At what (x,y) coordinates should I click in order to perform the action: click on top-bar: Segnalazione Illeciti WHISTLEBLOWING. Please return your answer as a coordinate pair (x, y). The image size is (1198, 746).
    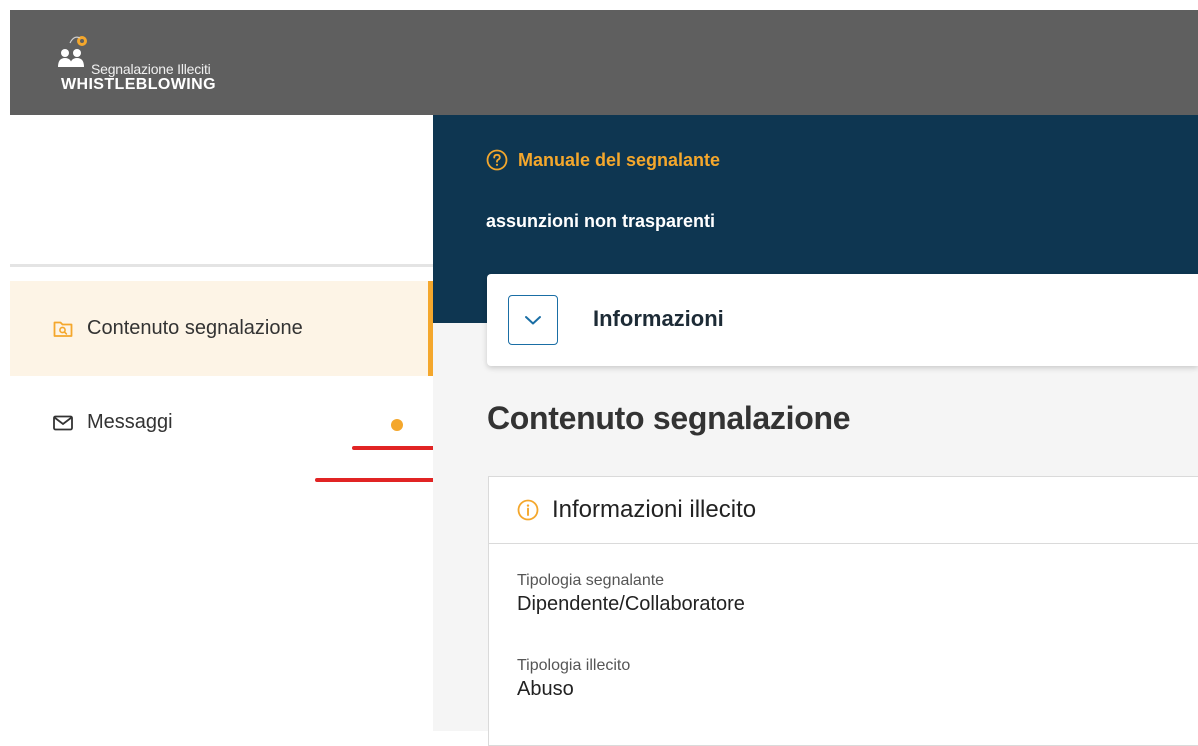
    Looking at the image, I should click on (604, 62).